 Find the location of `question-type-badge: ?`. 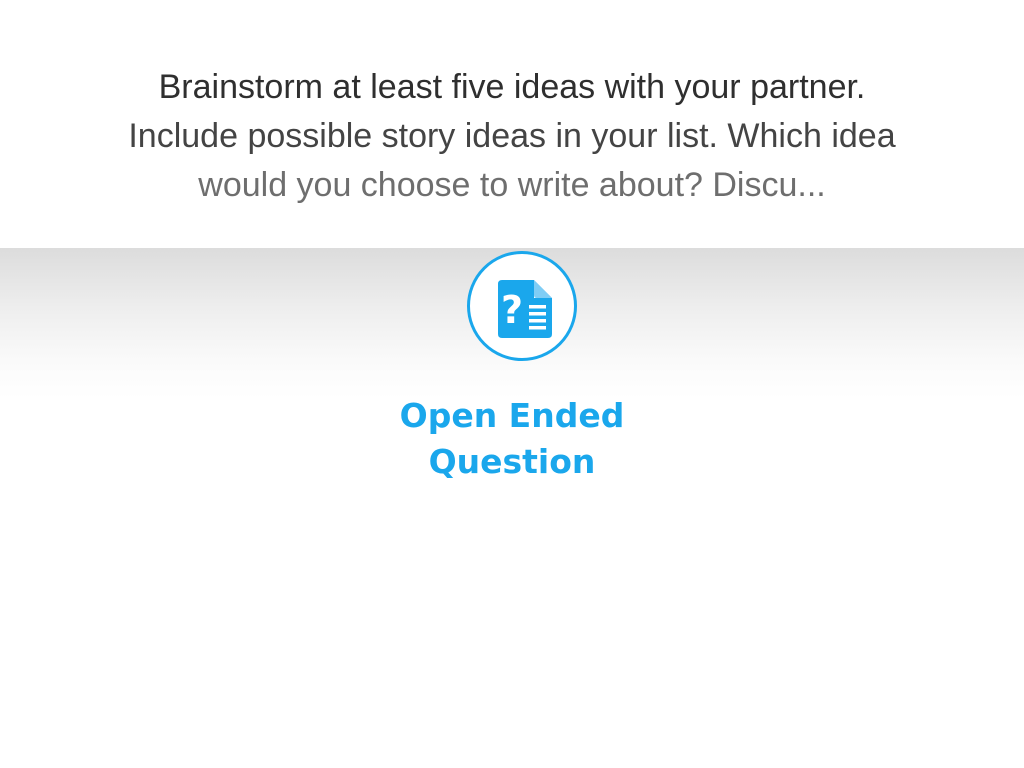

question-type-badge: ? is located at coordinates (522, 306).